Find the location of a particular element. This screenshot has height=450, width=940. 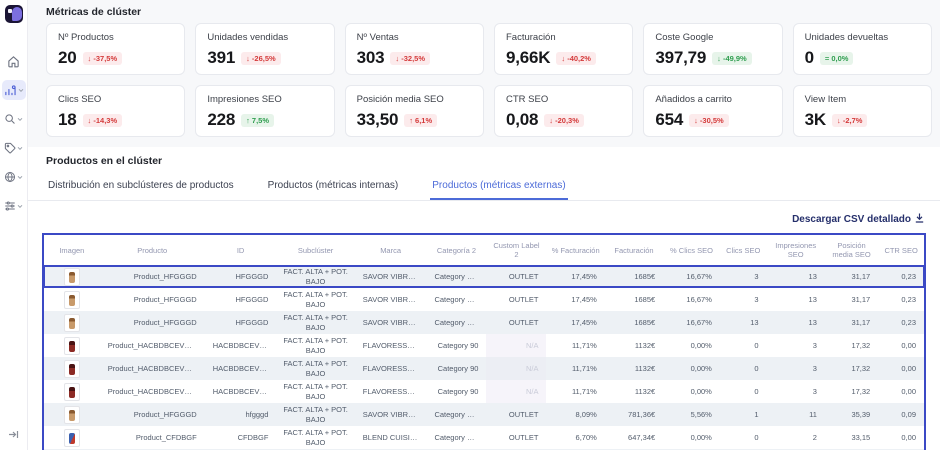

metric-delta-badge: ↑ 7,5% is located at coordinates (258, 120).